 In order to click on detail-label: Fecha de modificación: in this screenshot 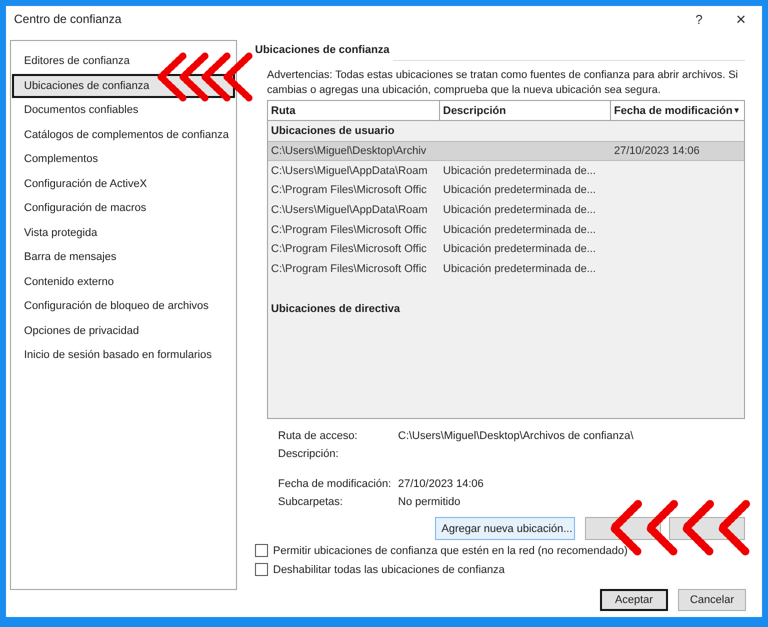, I will do `click(335, 484)`.